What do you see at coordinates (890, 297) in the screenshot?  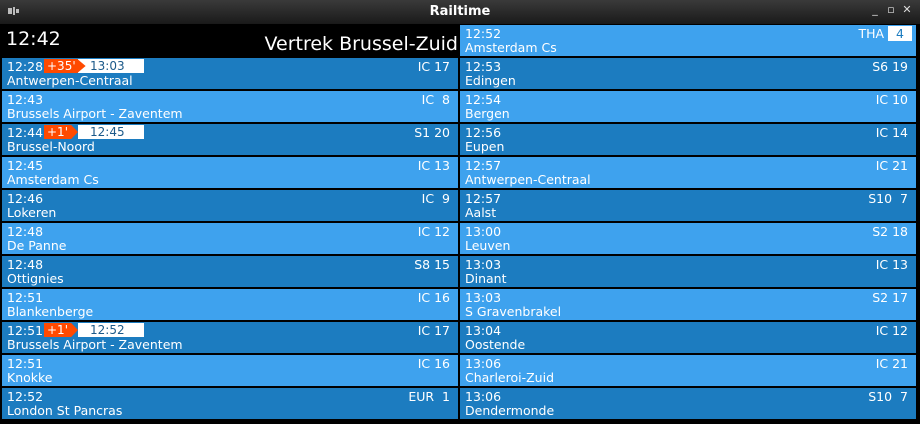 I see `train-number: S2 17` at bounding box center [890, 297].